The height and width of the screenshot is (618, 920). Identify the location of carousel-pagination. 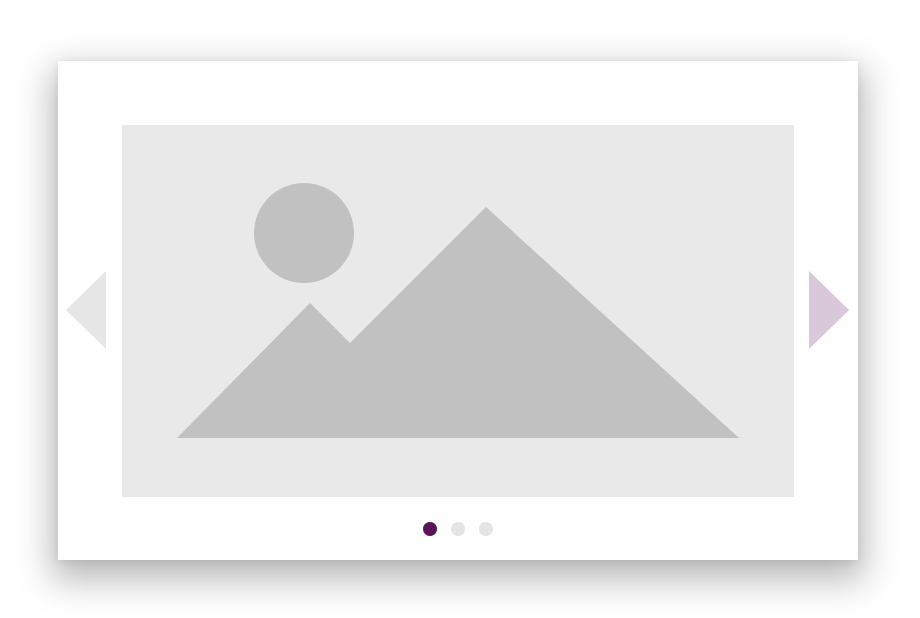
(458, 529).